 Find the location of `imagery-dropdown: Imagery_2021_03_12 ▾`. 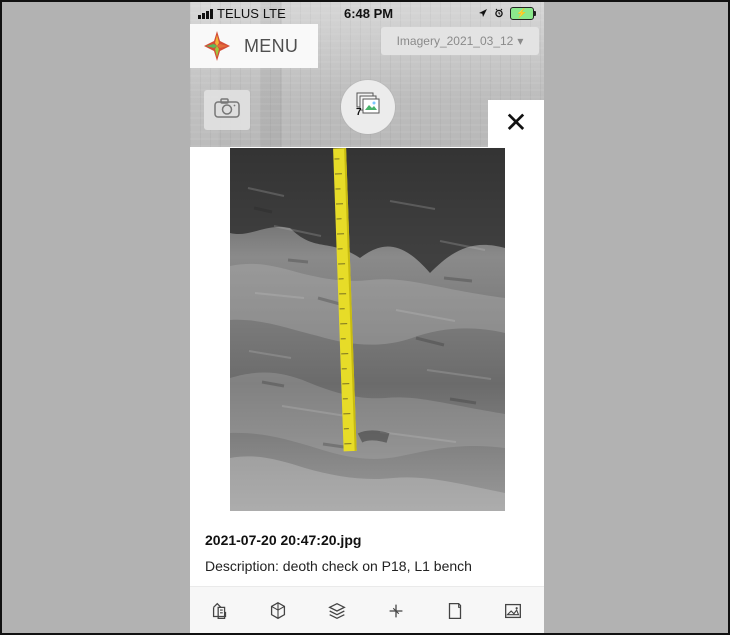

imagery-dropdown: Imagery_2021_03_12 ▾ is located at coordinates (460, 41).